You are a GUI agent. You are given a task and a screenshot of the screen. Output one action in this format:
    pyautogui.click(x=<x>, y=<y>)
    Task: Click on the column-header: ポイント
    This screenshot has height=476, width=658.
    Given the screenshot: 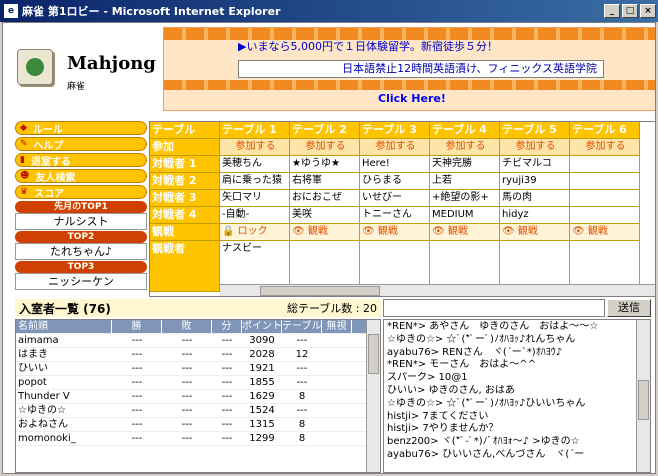 What is the action you would take?
    pyautogui.click(x=262, y=326)
    